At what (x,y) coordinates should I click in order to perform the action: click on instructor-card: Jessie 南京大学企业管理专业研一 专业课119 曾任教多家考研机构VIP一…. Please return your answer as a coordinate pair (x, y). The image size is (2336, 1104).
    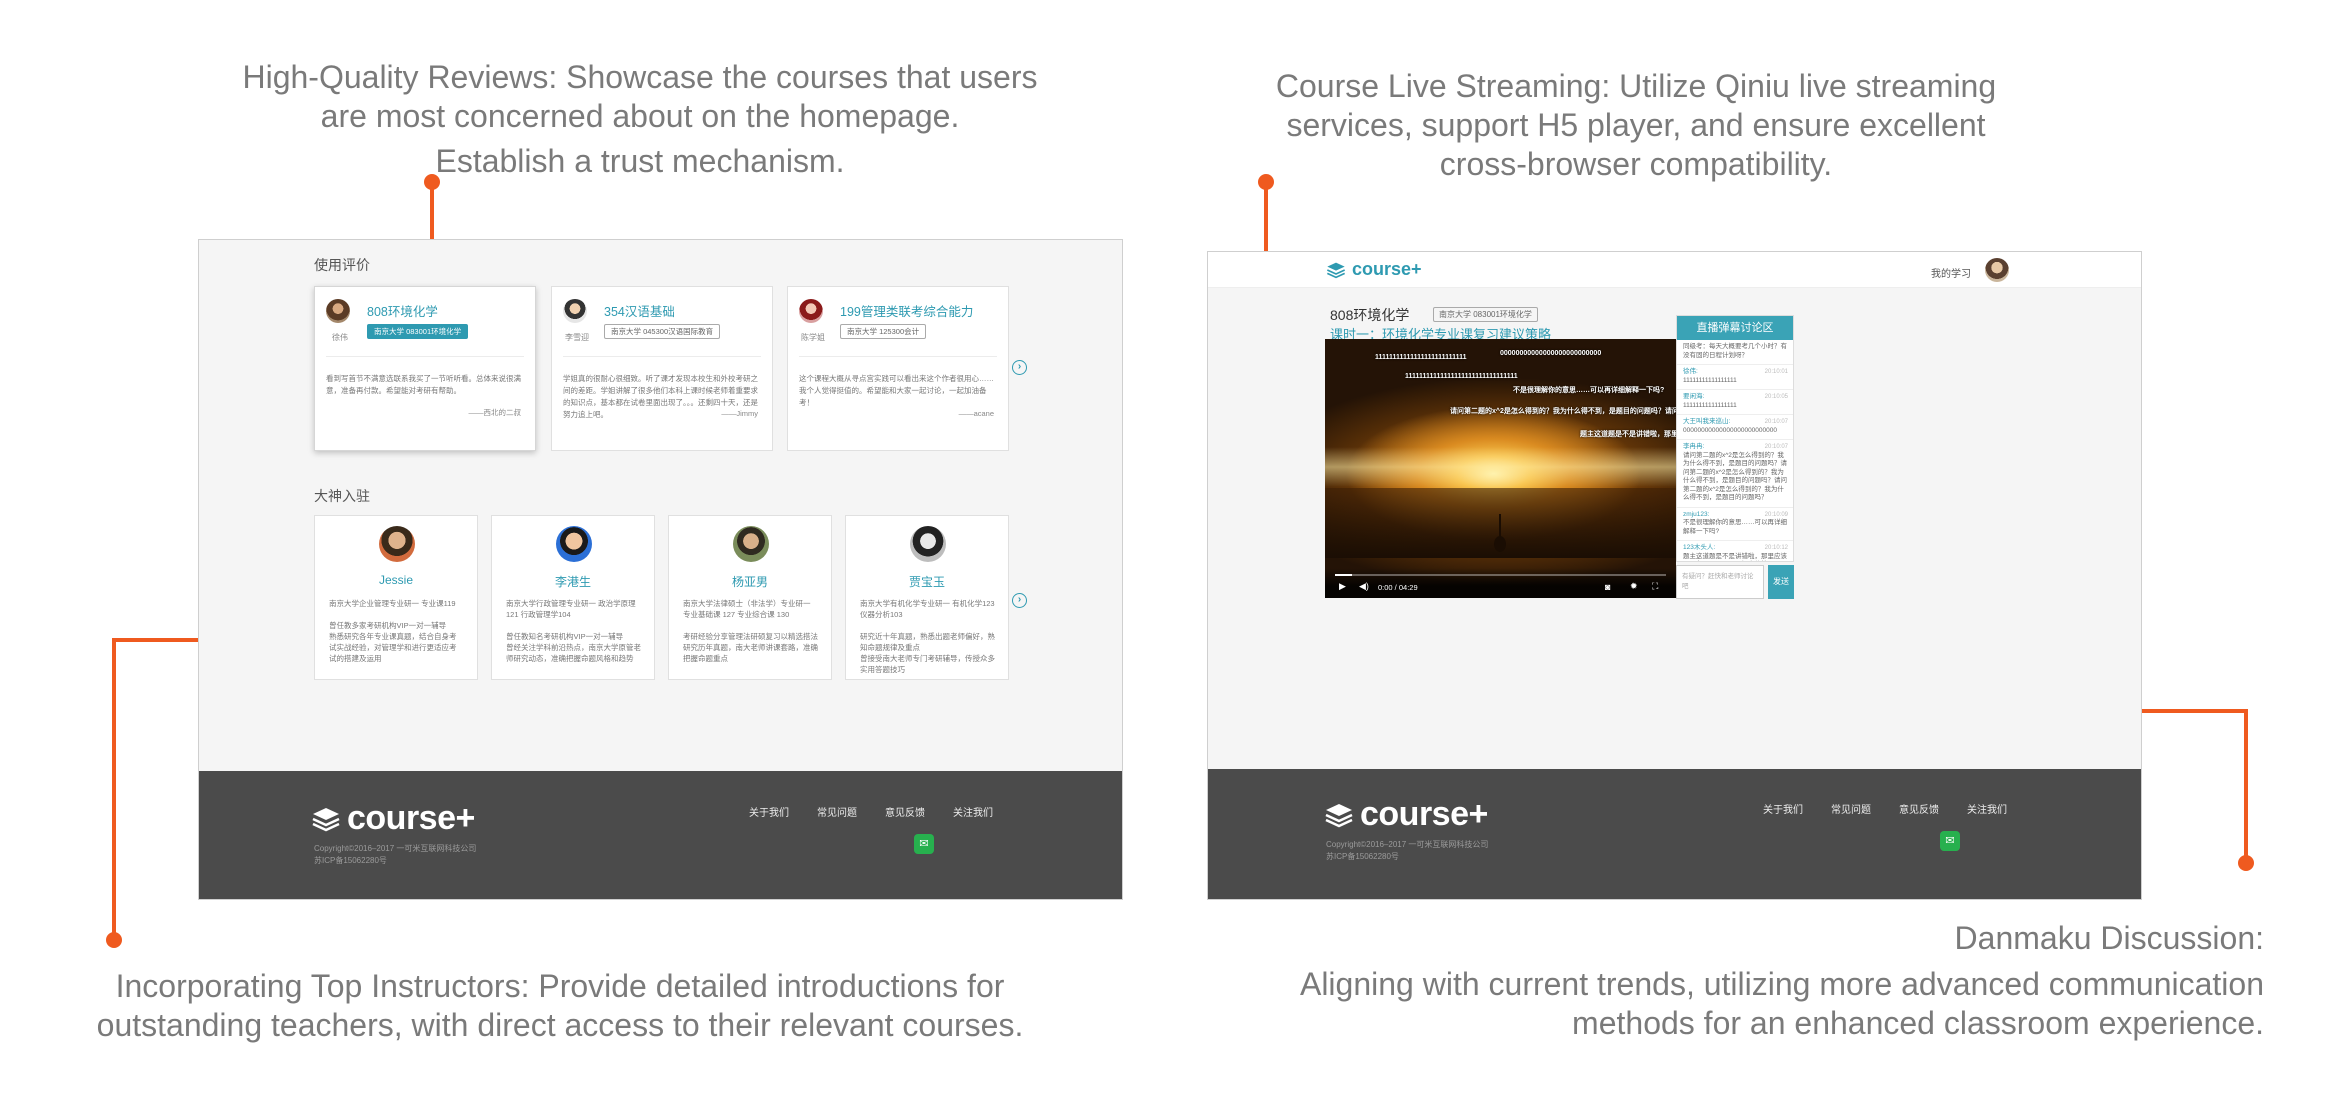
    Looking at the image, I should click on (396, 597).